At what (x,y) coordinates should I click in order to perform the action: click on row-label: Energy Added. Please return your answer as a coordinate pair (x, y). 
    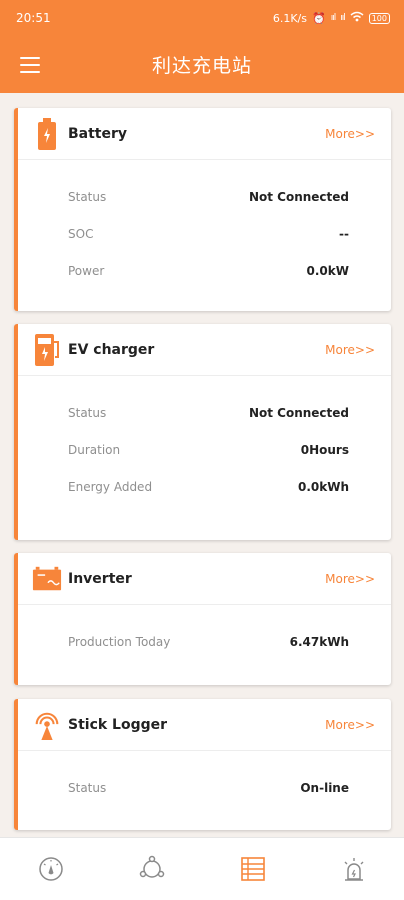
    Looking at the image, I should click on (110, 486).